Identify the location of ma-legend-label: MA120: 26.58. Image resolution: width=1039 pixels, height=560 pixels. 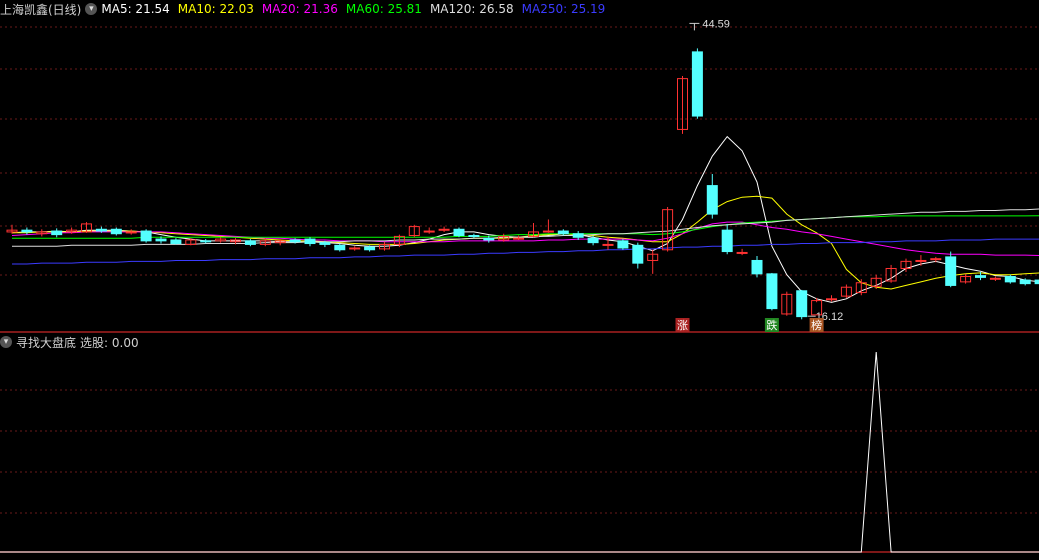
(471, 9).